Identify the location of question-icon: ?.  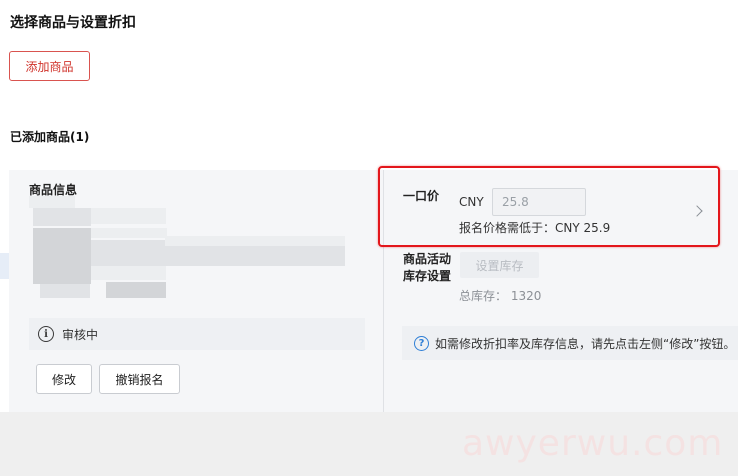
(421, 343).